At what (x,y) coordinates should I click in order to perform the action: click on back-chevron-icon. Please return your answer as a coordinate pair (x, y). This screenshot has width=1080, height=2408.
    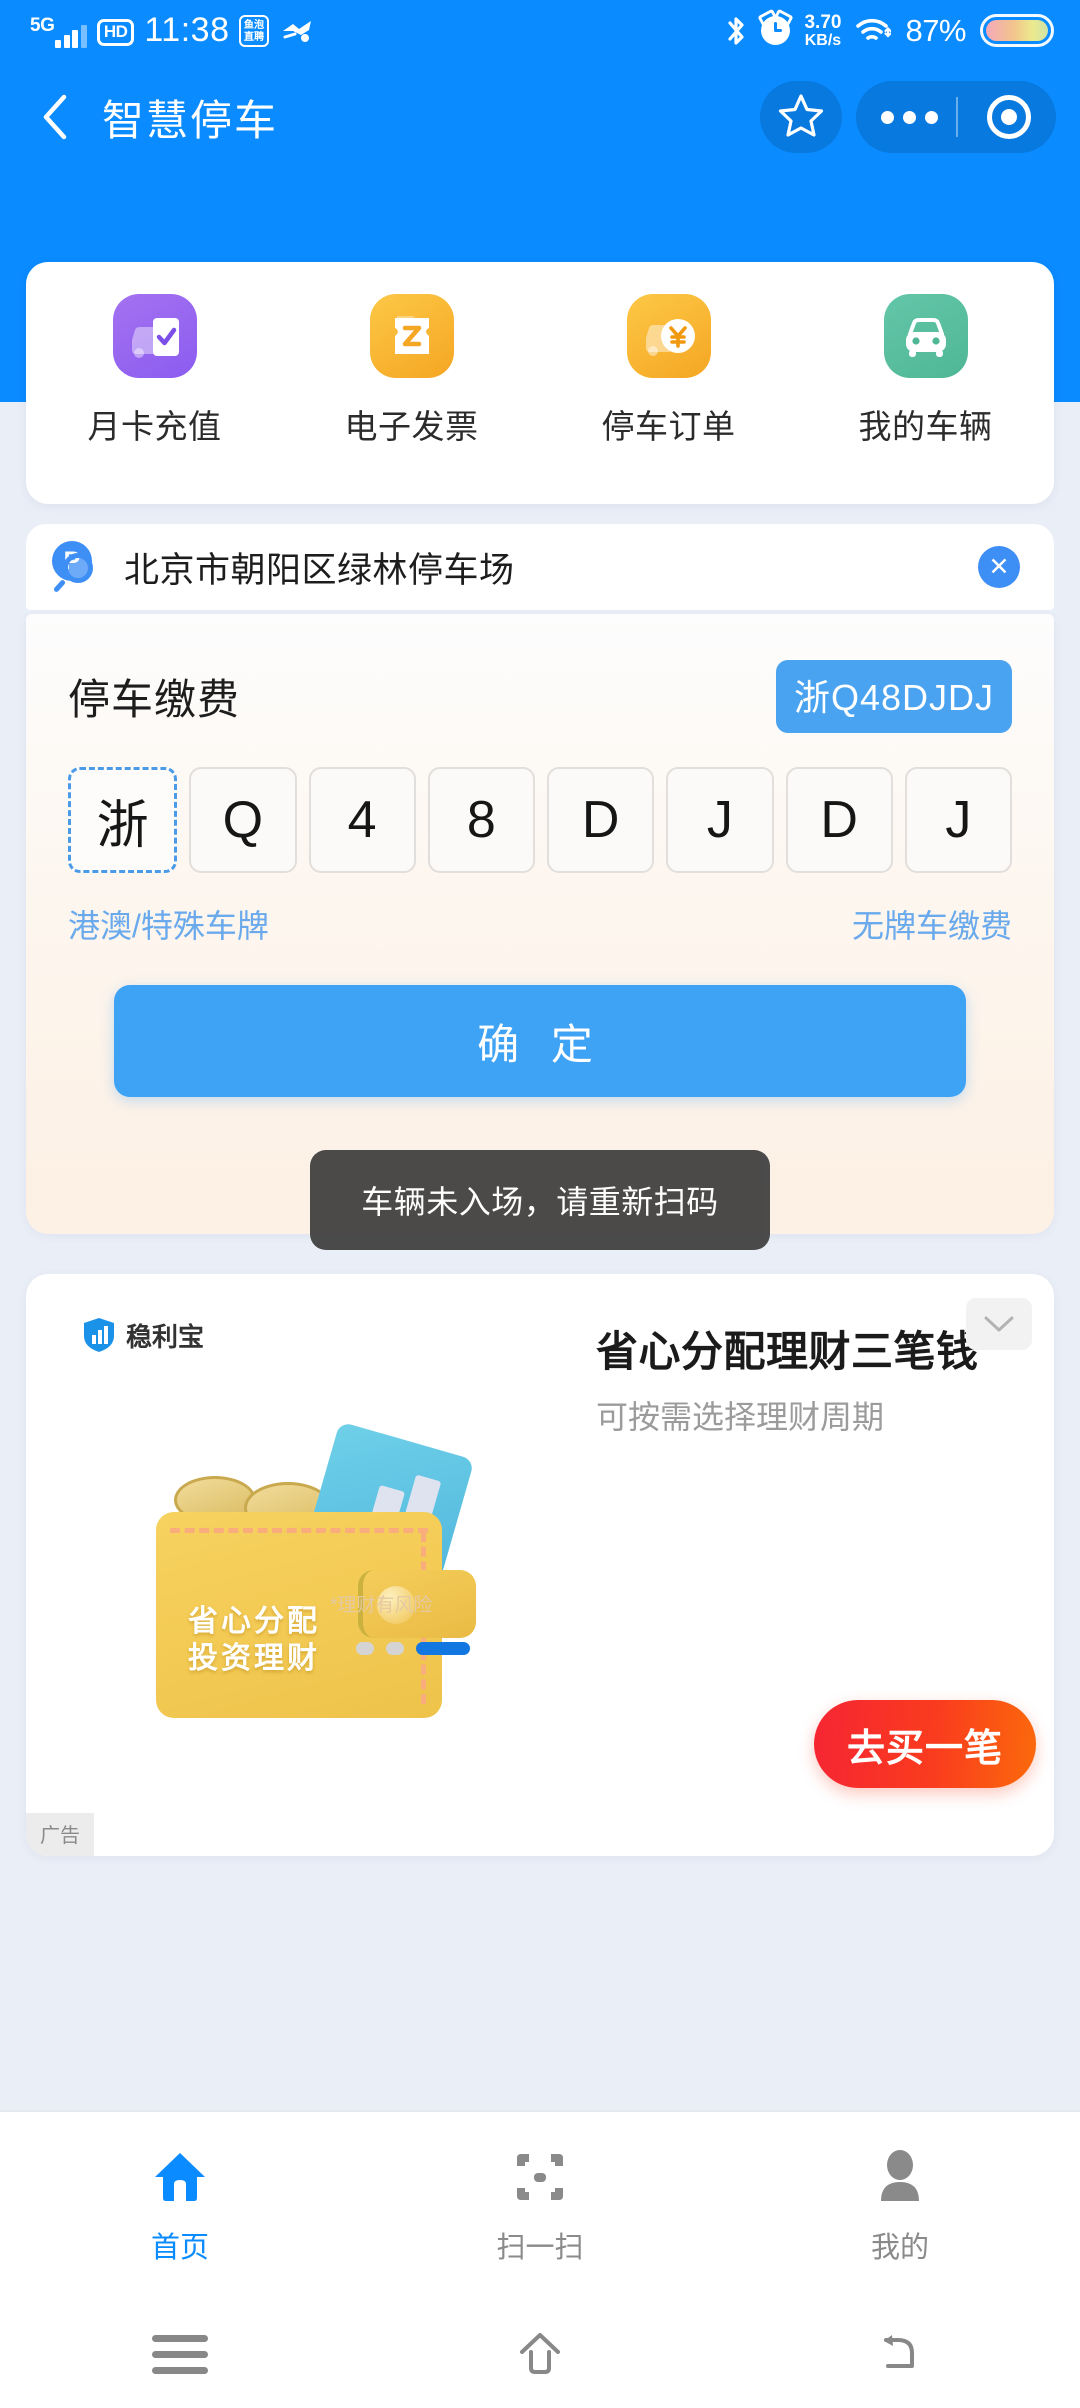
    Looking at the image, I should click on (55, 117).